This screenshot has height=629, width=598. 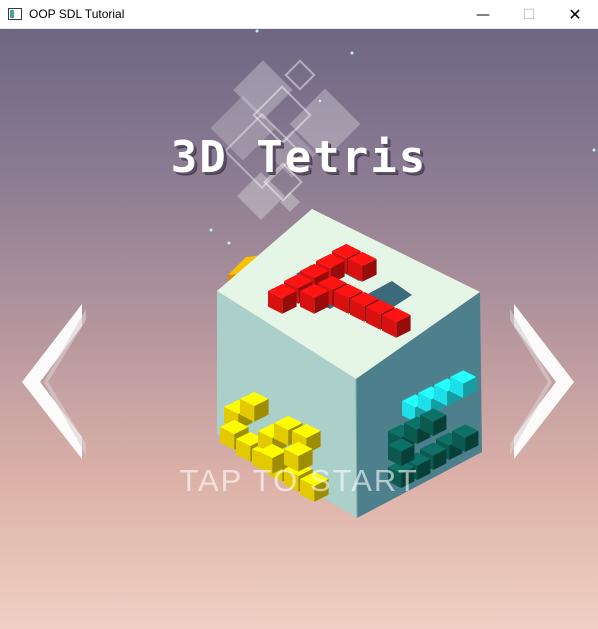 I want to click on app-icon, so click(x=15, y=14).